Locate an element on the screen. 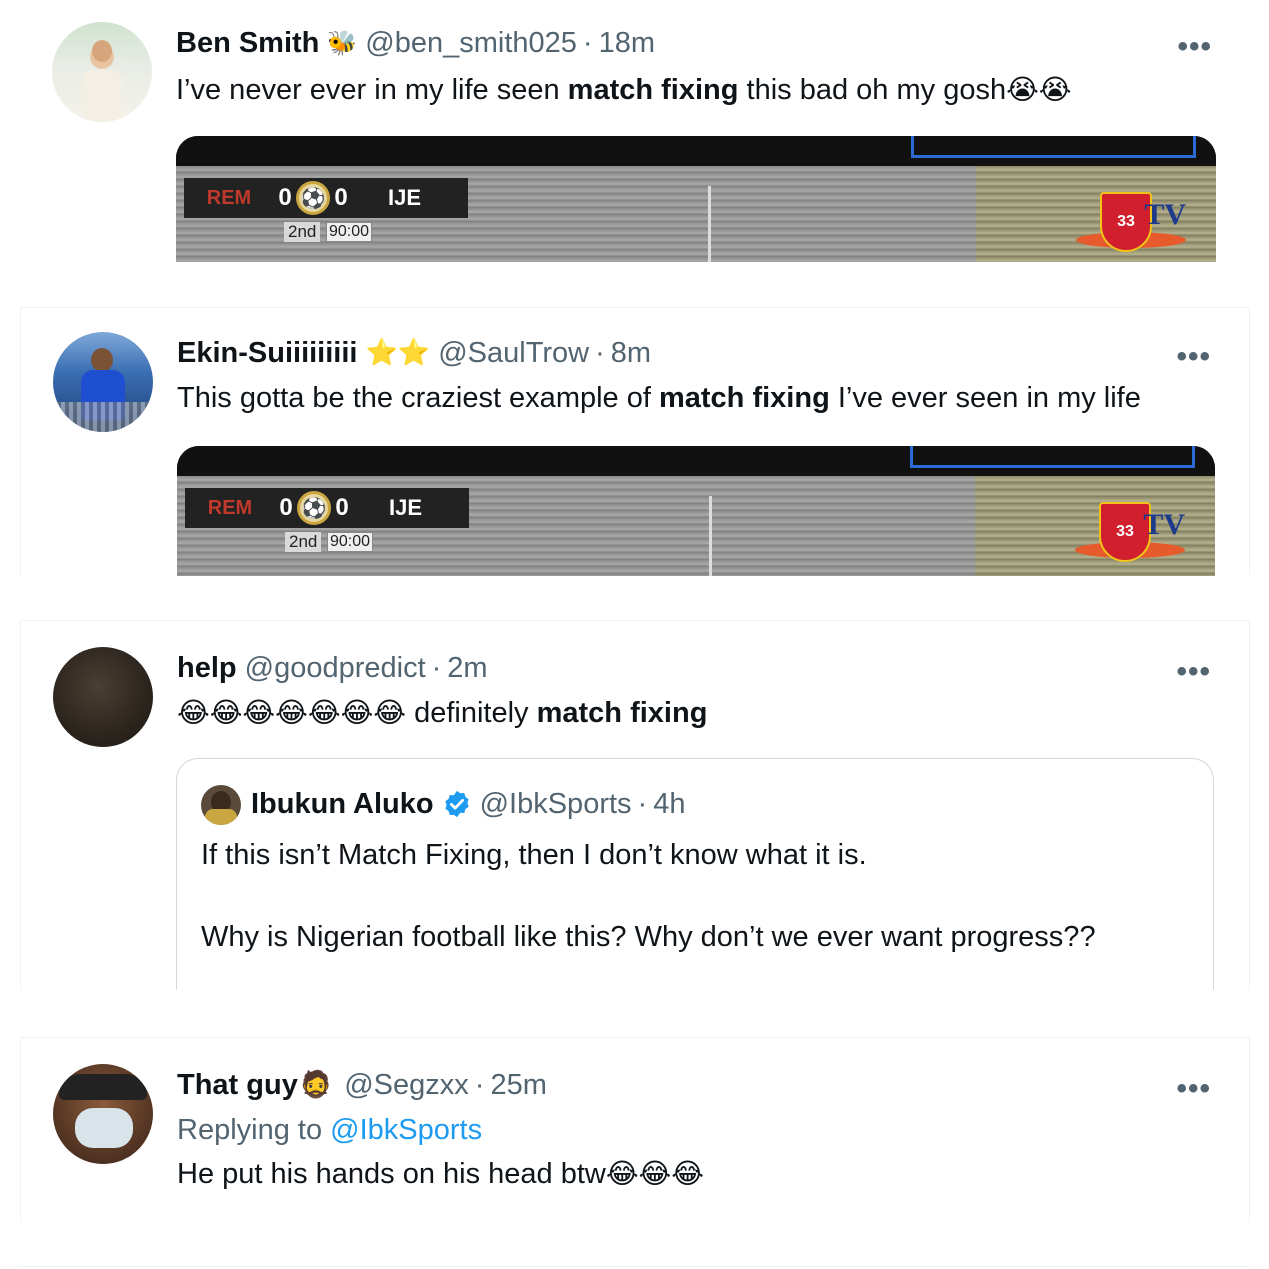  star-icon: ⭐⭐ is located at coordinates (398, 353).